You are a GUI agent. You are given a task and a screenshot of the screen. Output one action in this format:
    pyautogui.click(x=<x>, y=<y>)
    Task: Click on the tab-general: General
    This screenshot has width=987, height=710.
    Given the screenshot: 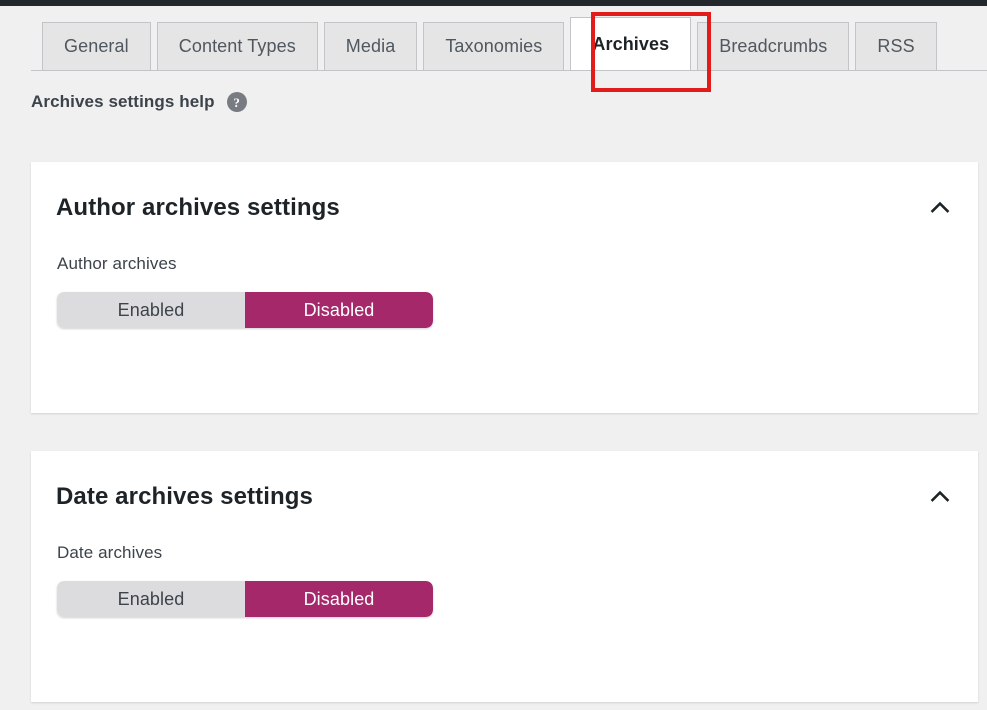 What is the action you would take?
    pyautogui.click(x=96, y=46)
    